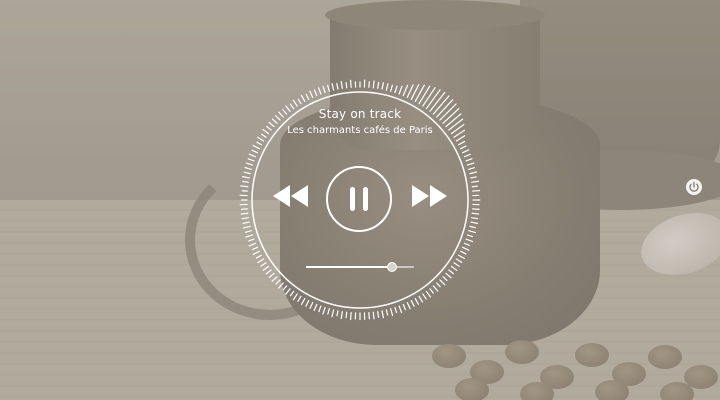 The image size is (720, 400). I want to click on fast-forward-button, so click(429, 196).